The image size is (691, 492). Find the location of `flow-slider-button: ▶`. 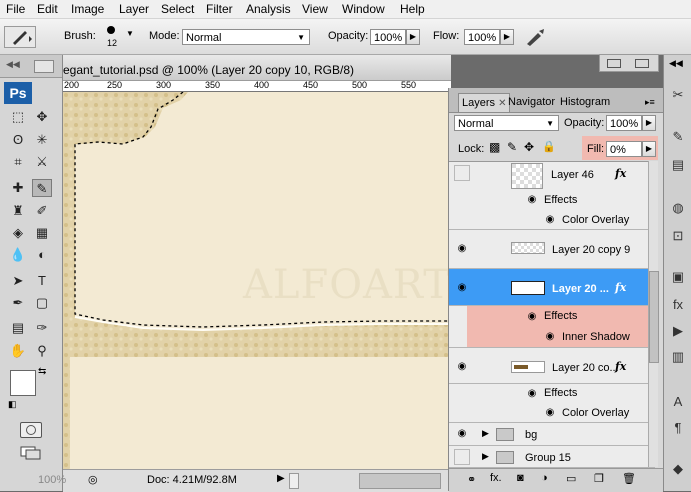

flow-slider-button: ▶ is located at coordinates (507, 37).